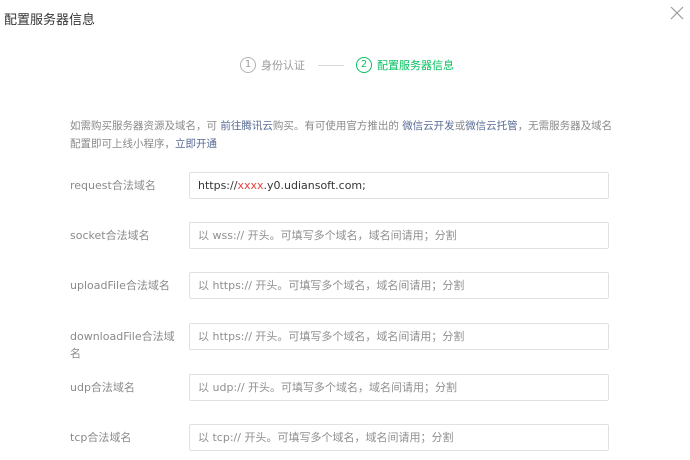 The height and width of the screenshot is (460, 690). Describe the element at coordinates (143, 126) in the screenshot. I see `notice-text: 如需购买服务器资源及域名，可` at that location.